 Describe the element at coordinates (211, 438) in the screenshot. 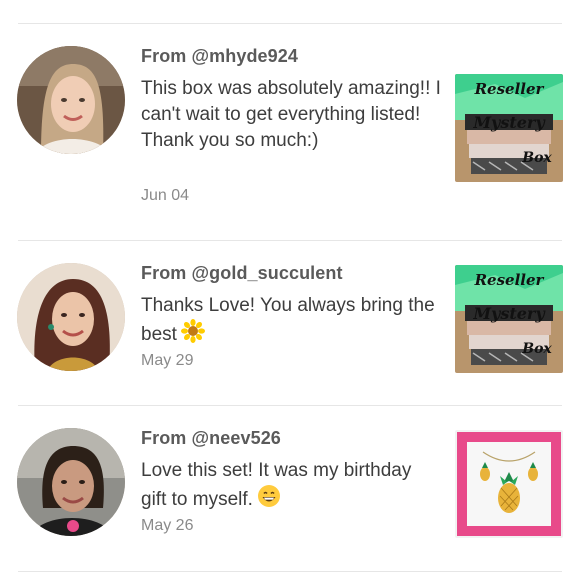

I see `review-author: From @neev526` at that location.